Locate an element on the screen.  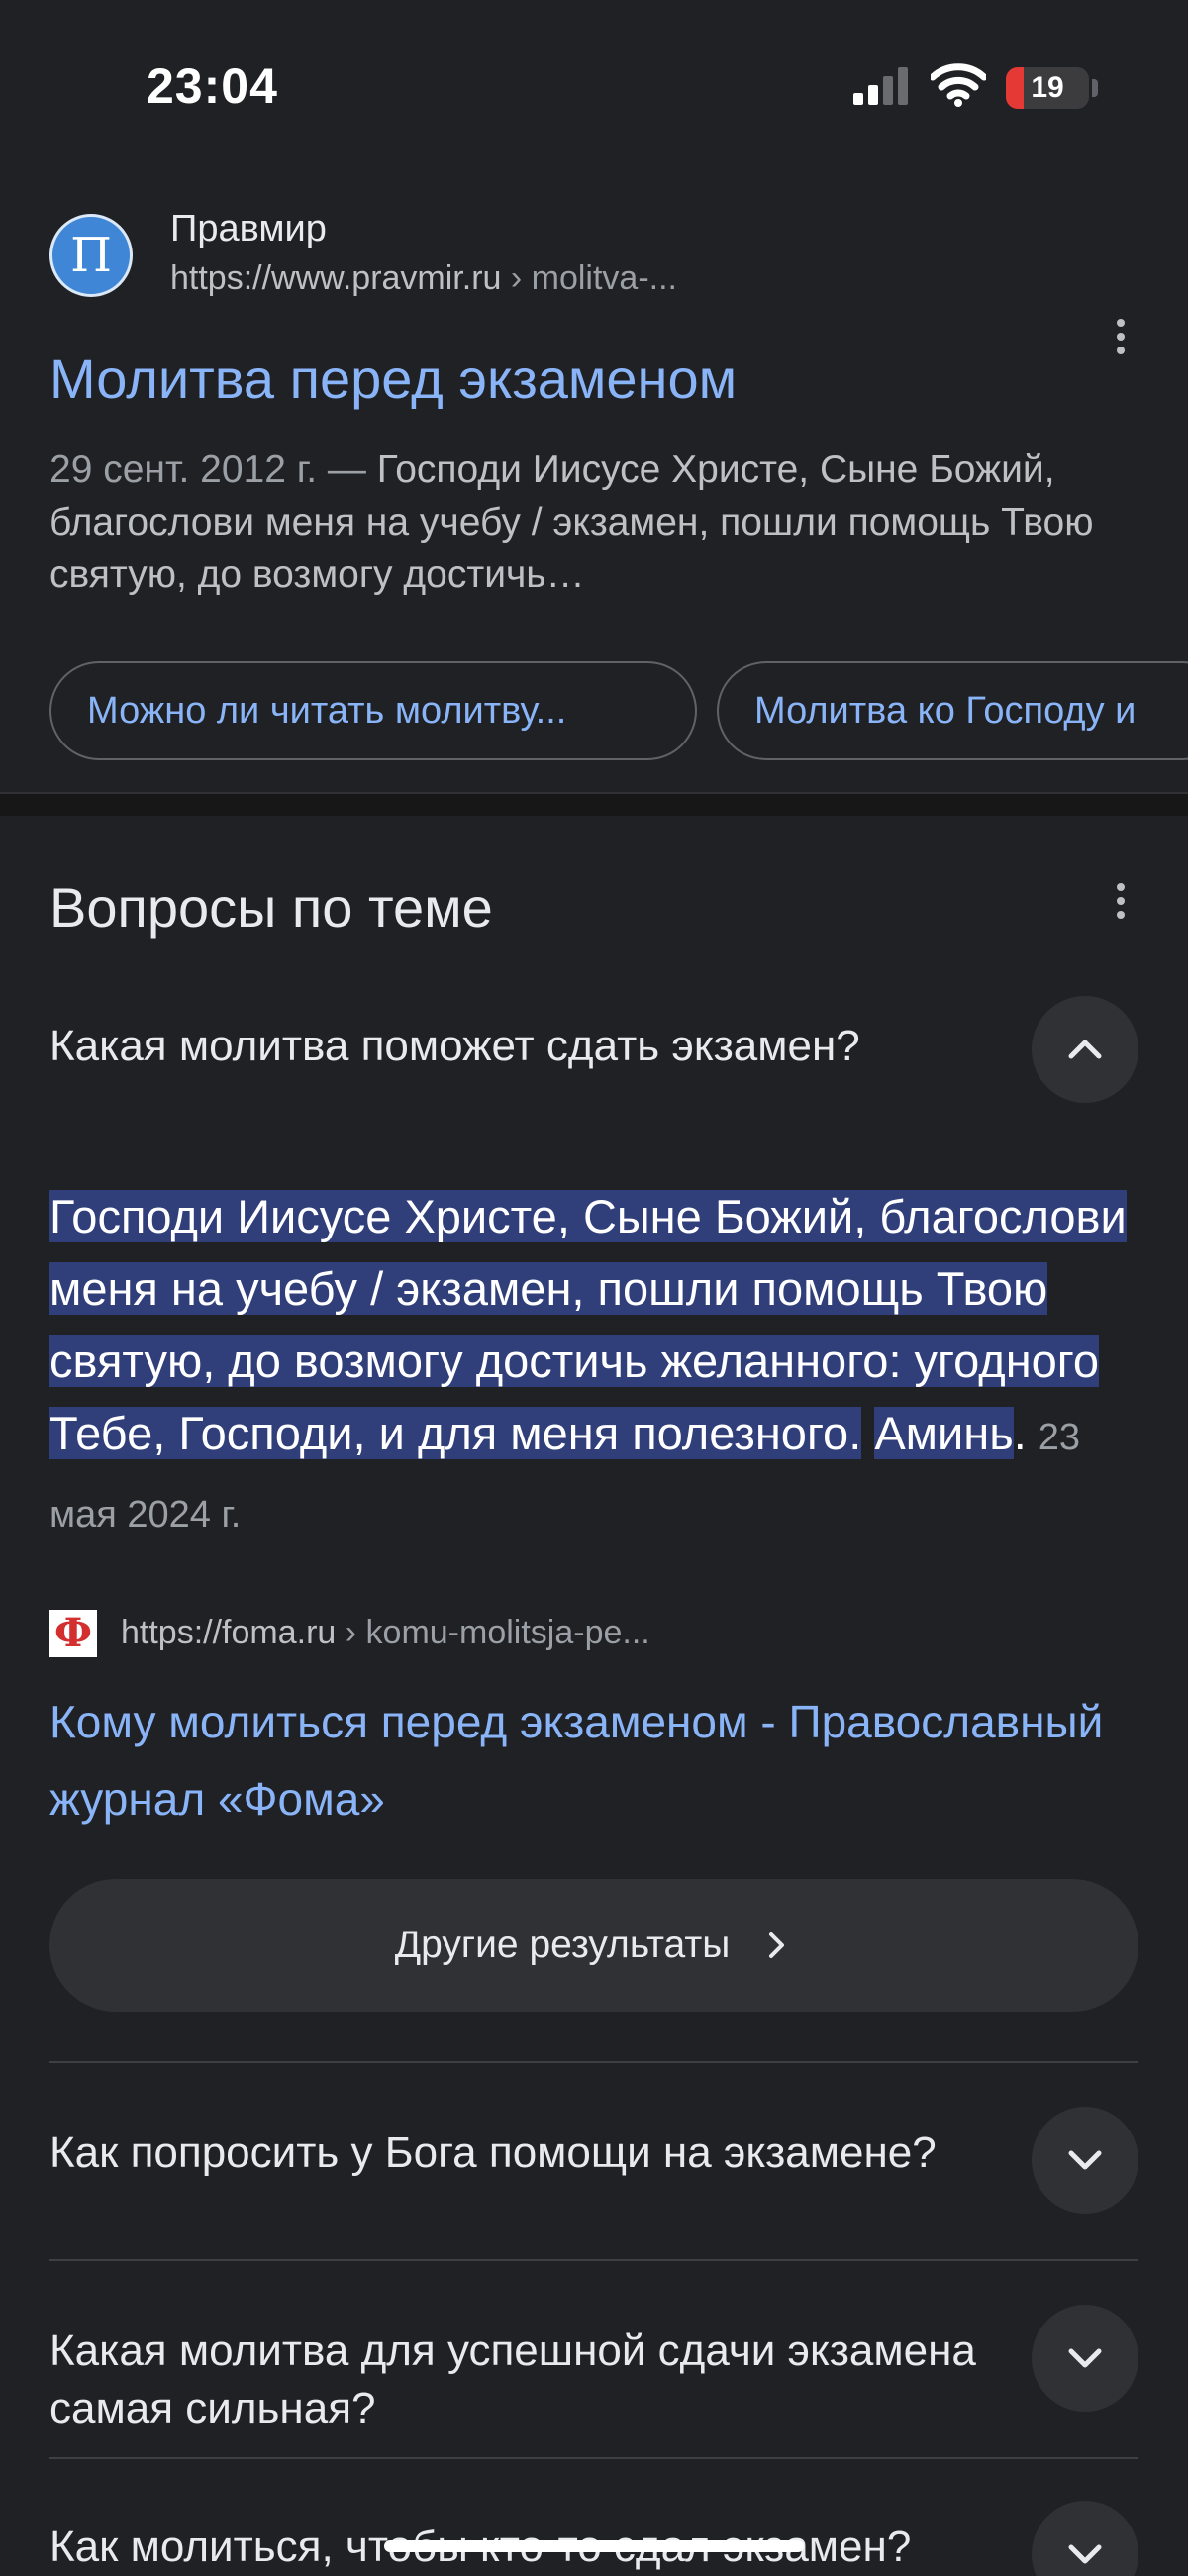
status-time: 23:04 is located at coordinates (213, 86).